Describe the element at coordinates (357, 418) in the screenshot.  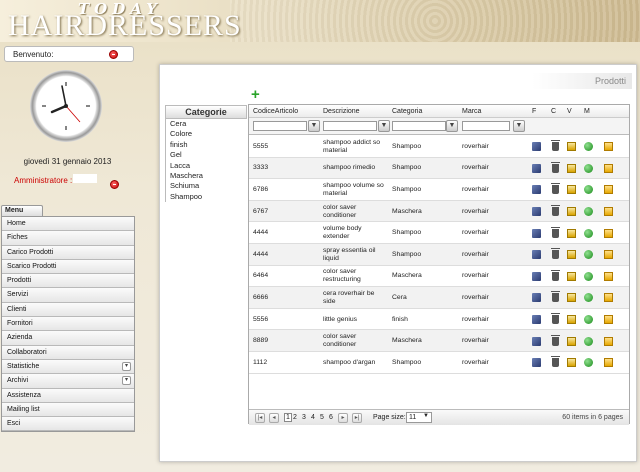
I see `last-page-button: ▸|` at that location.